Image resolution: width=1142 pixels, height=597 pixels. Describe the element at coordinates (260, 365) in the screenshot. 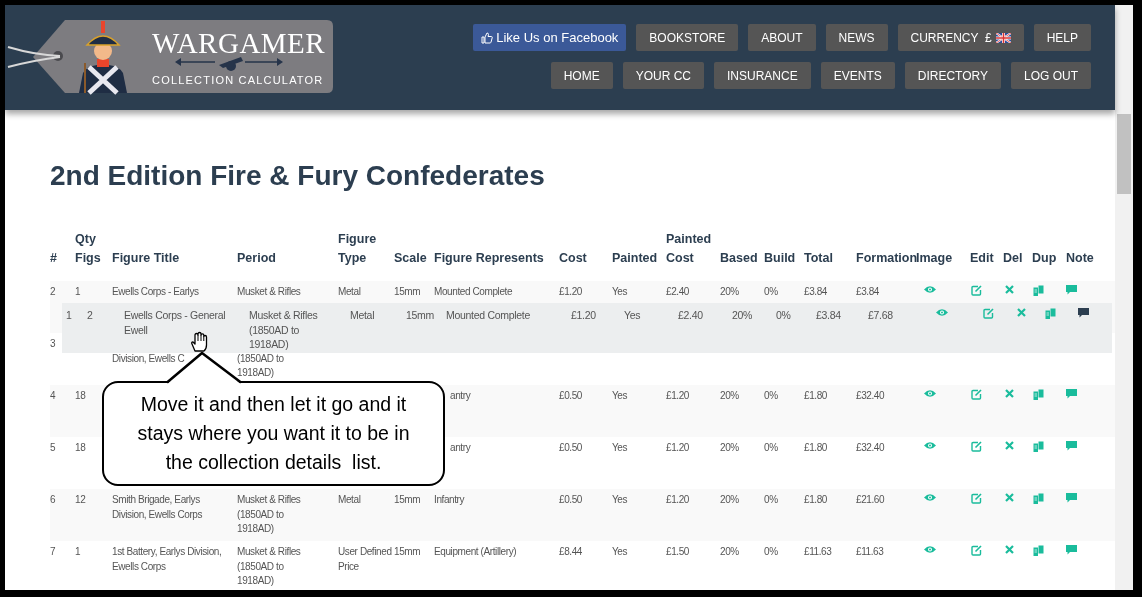

I see `table-cell: (1850AD to 1918AD)` at that location.